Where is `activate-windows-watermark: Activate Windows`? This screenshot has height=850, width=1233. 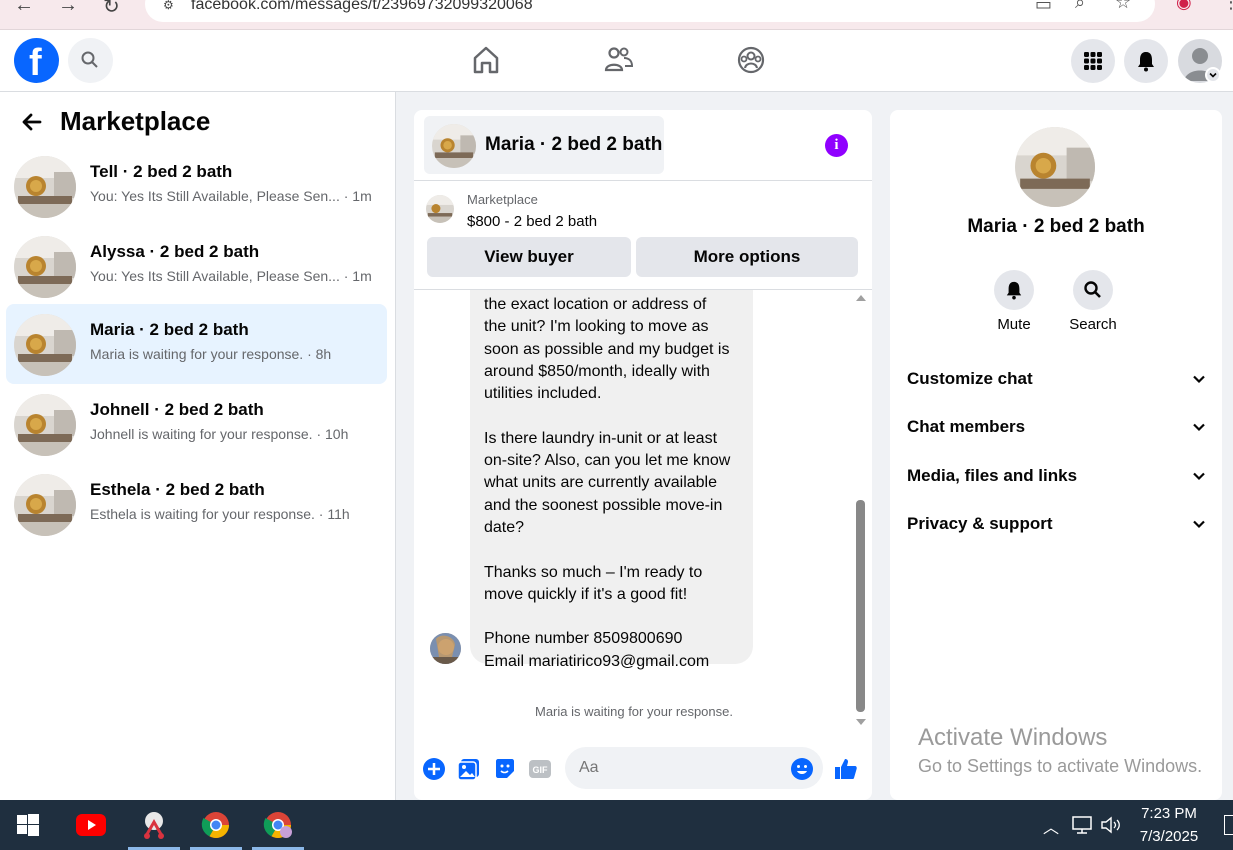 activate-windows-watermark: Activate Windows is located at coordinates (1013, 737).